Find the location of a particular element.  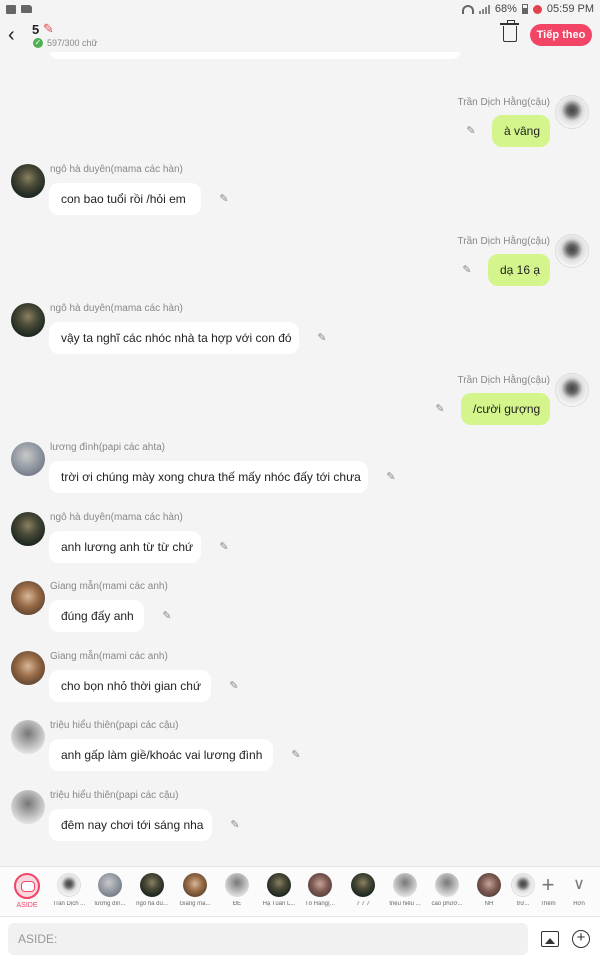

message-bubble: dạ 16 ạ is located at coordinates (519, 270).